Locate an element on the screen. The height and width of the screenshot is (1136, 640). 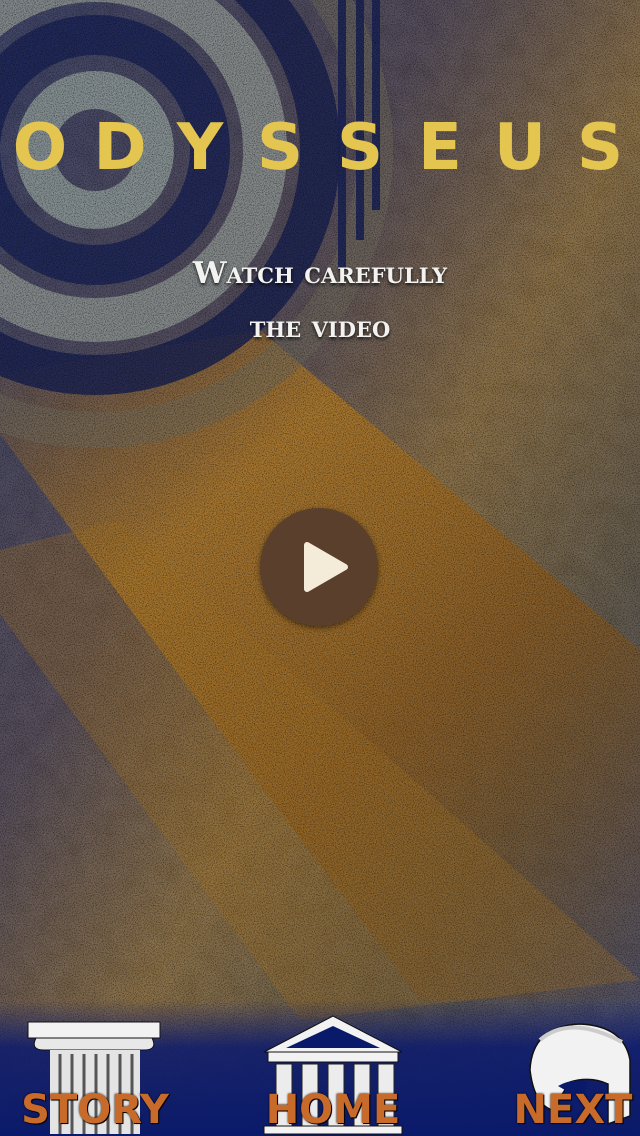
title-letter: D is located at coordinates (120, 148).